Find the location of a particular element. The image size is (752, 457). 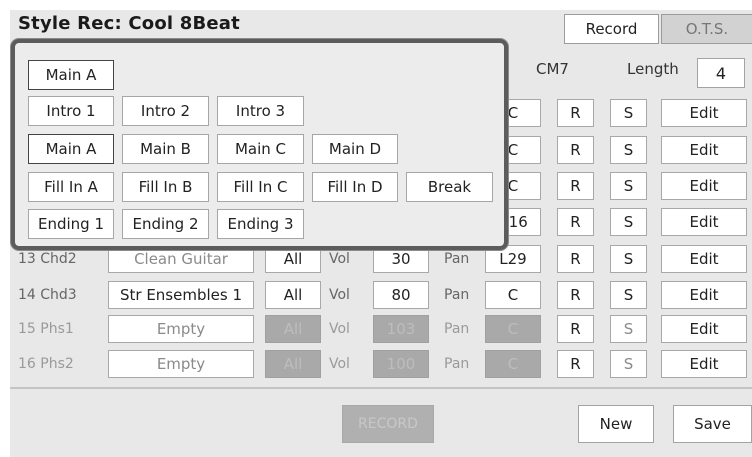

section-main-a: Main A is located at coordinates (71, 149).